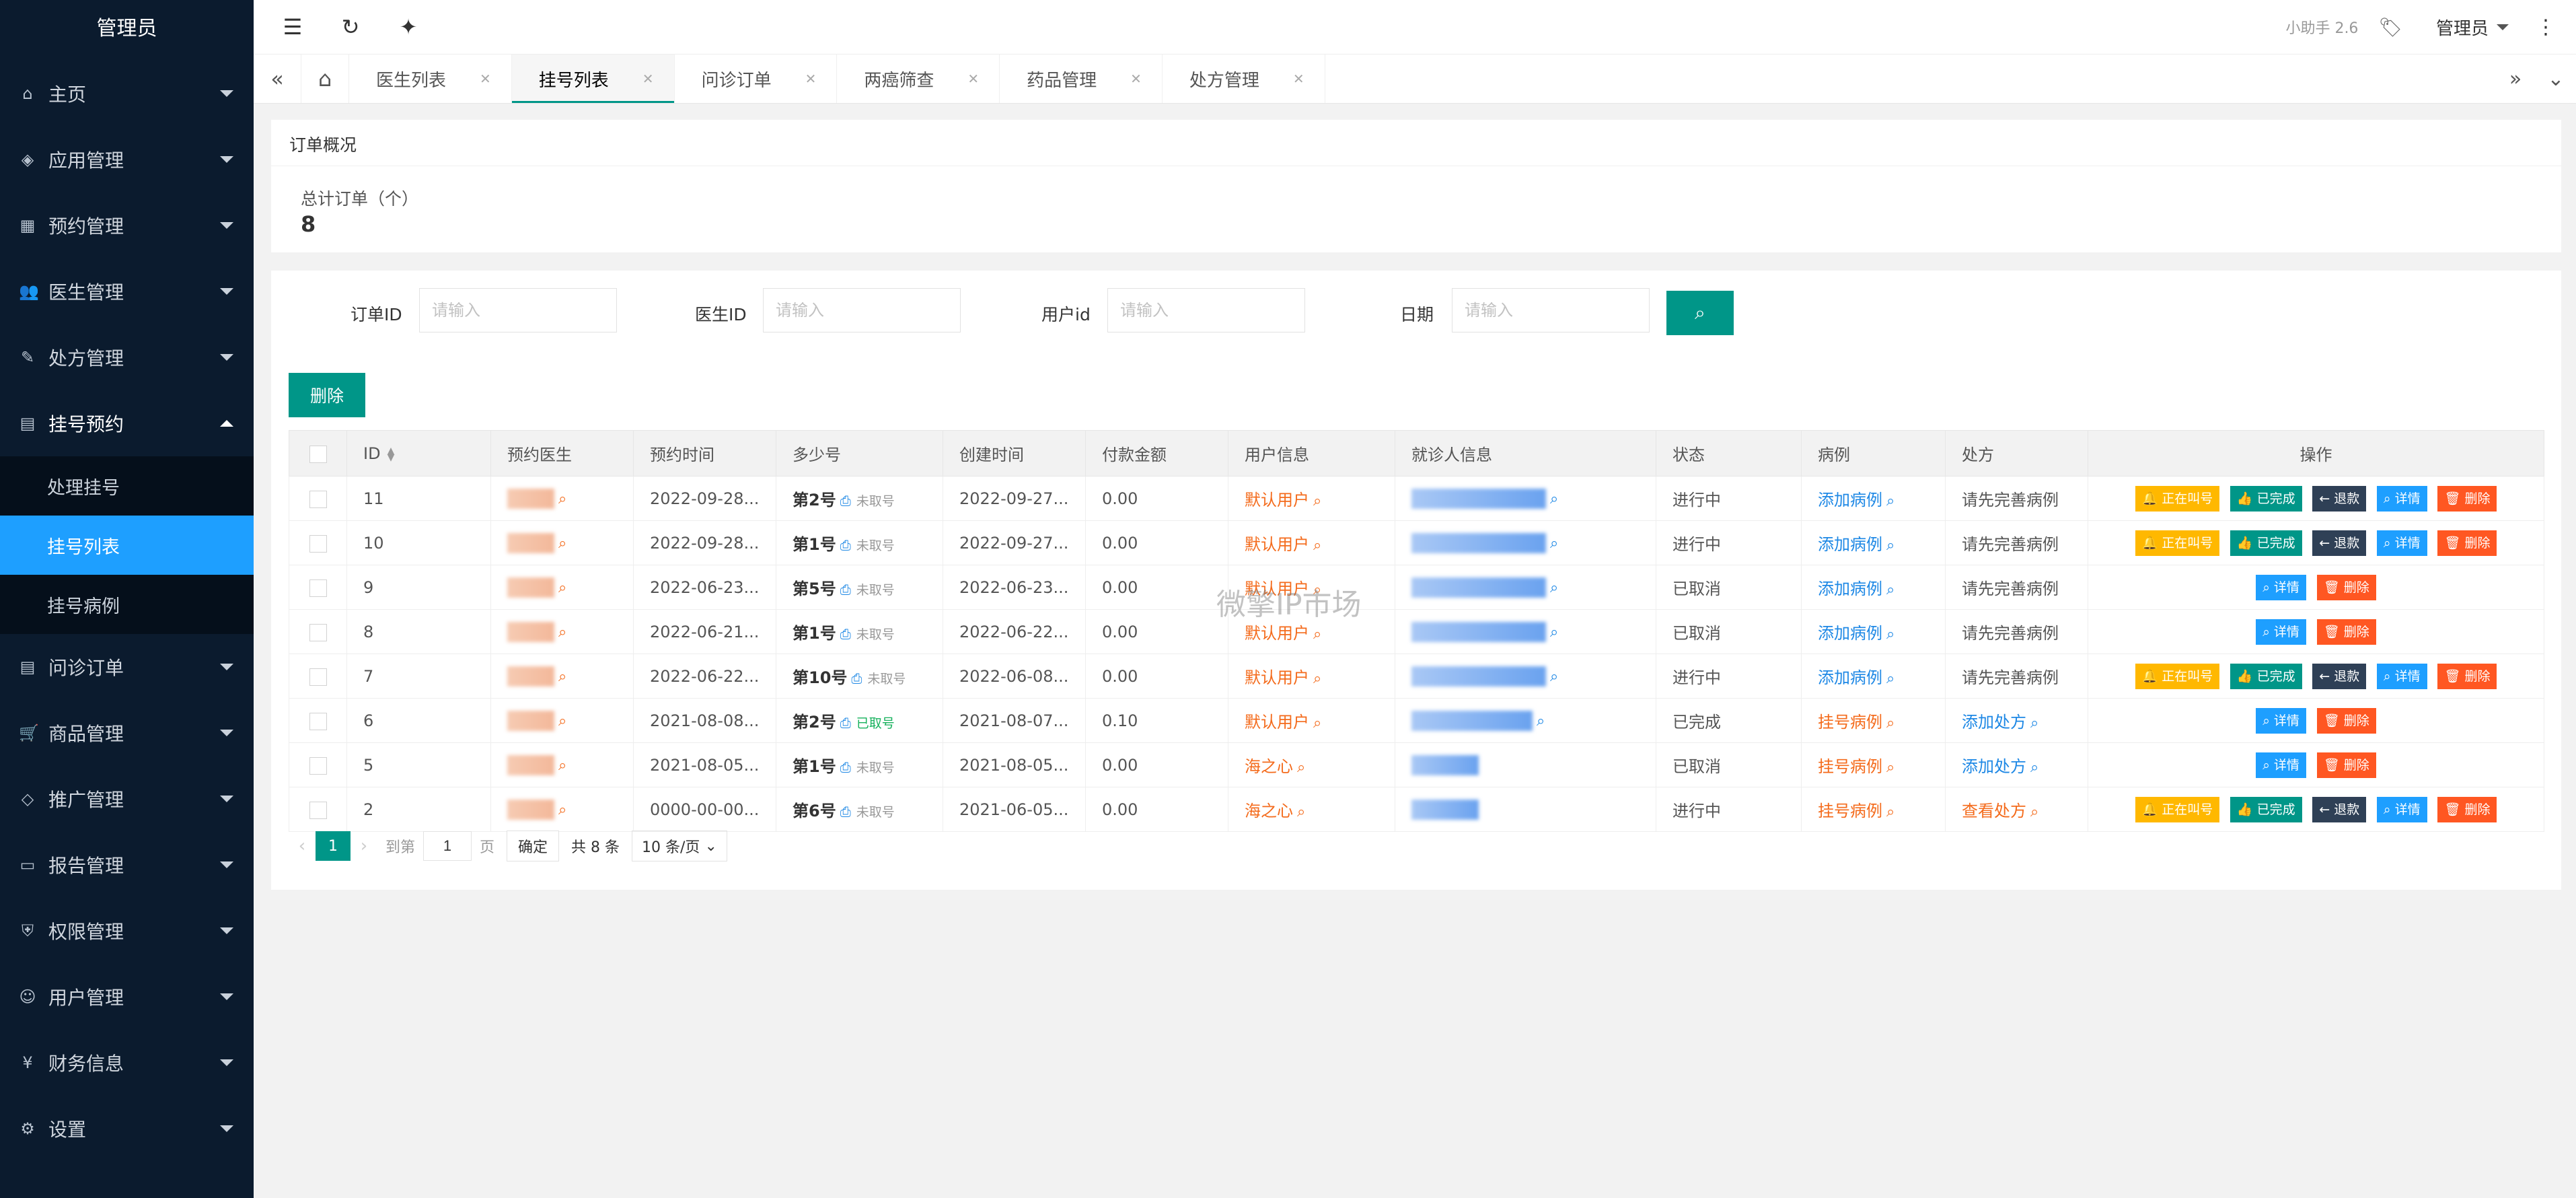  What do you see at coordinates (2462, 28) in the screenshot?
I see `user-menu: 管理员` at bounding box center [2462, 28].